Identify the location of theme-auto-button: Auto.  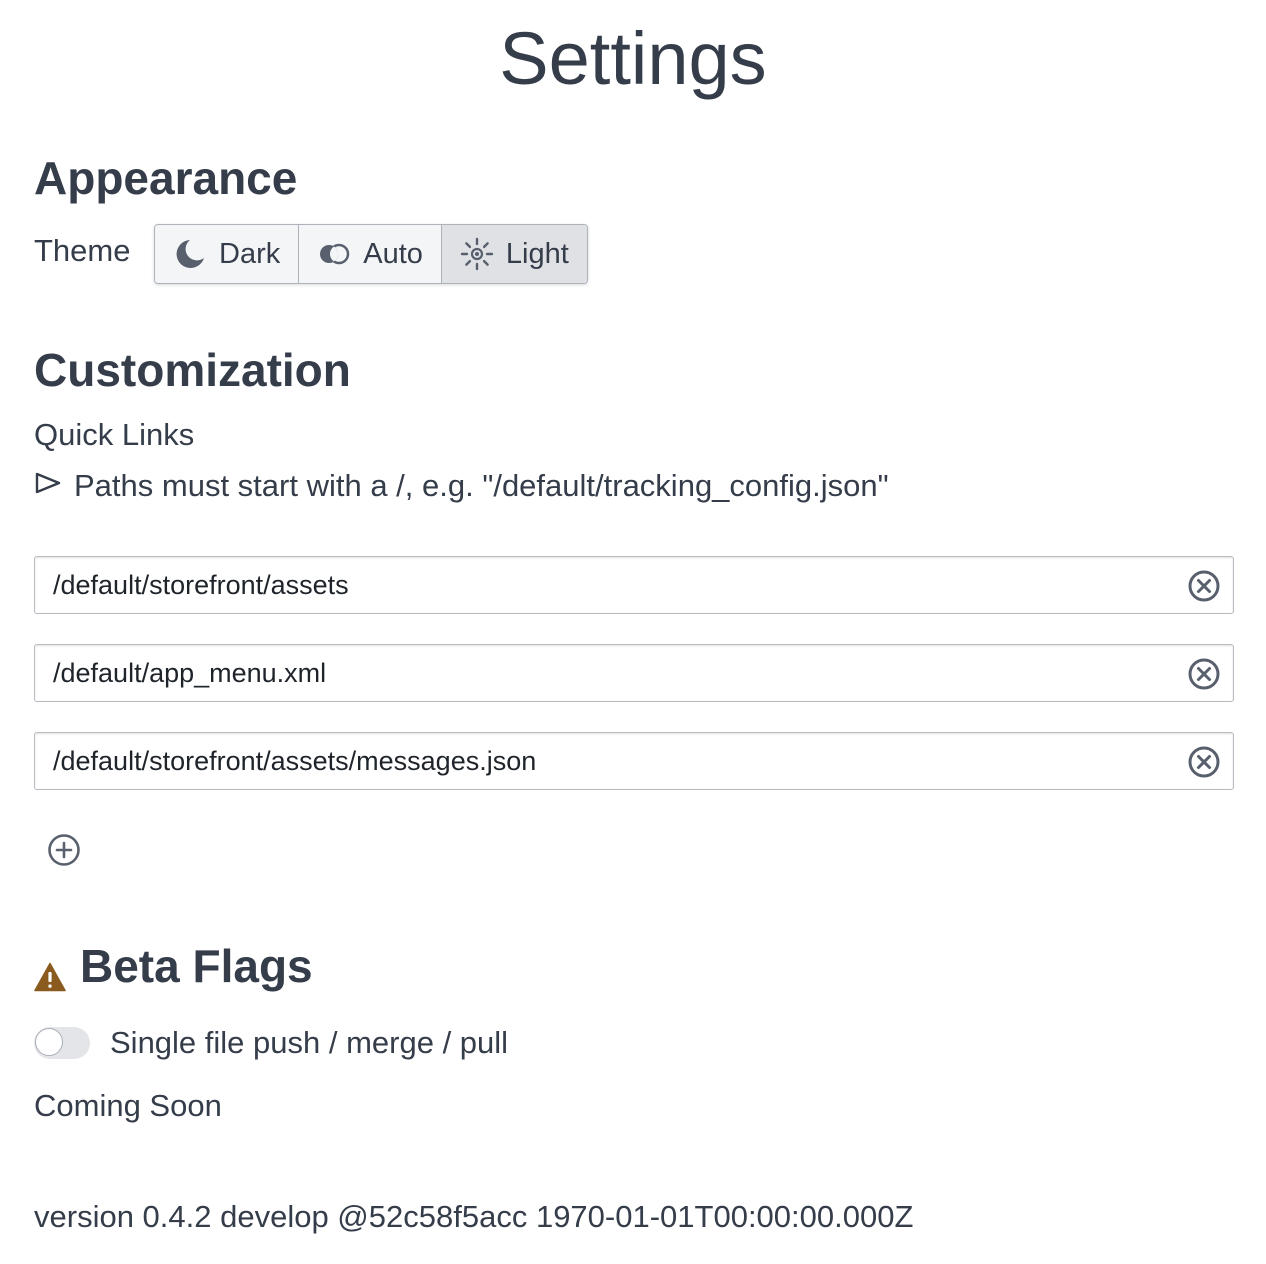
(370, 254).